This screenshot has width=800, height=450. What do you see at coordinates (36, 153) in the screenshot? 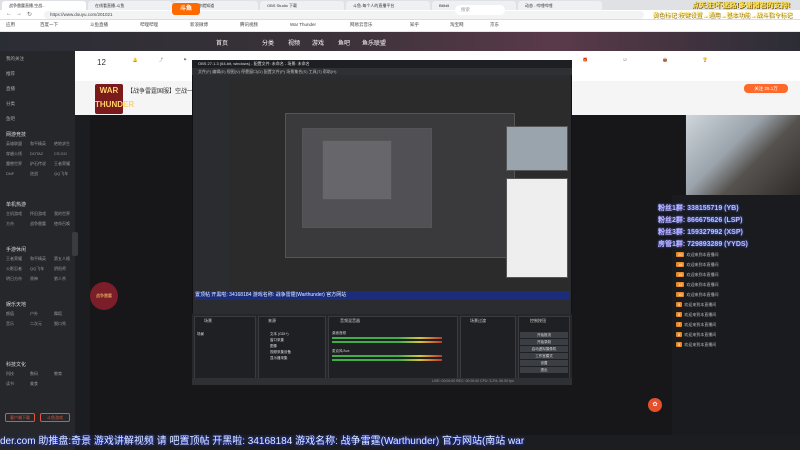
I see `sidebar-game: DOTA2` at bounding box center [36, 153].